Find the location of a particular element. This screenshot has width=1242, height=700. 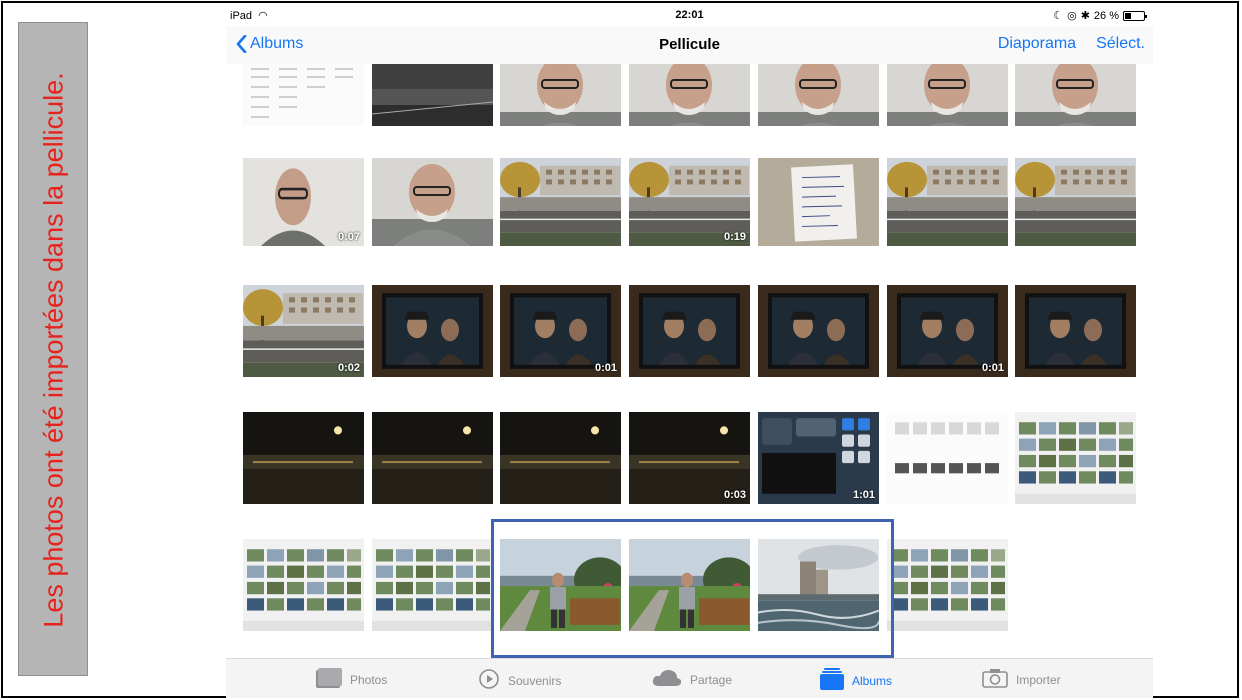

video-duration: 0:02 is located at coordinates (348, 368).